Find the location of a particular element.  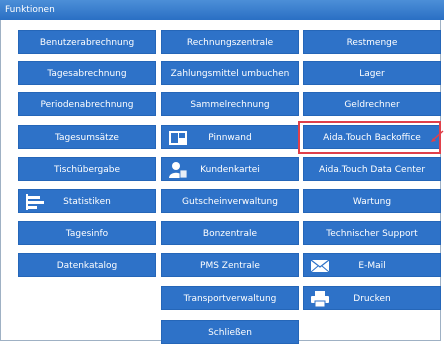

button-label: Statistiken is located at coordinates (87, 202).